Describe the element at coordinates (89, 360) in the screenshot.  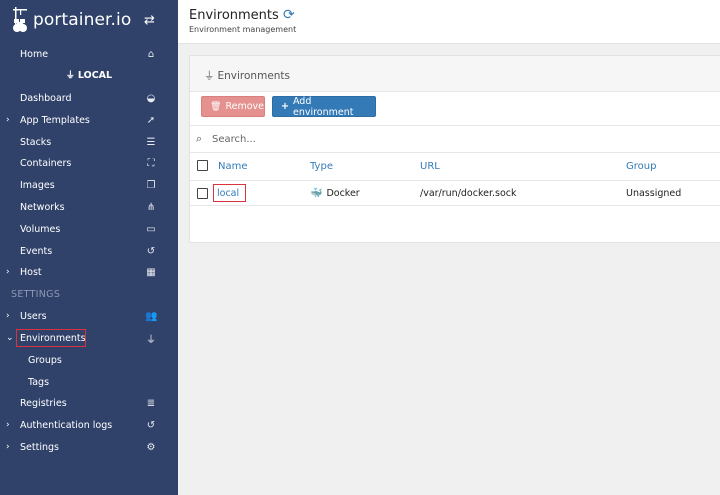
I see `sidebar-item-groups: Groups` at that location.